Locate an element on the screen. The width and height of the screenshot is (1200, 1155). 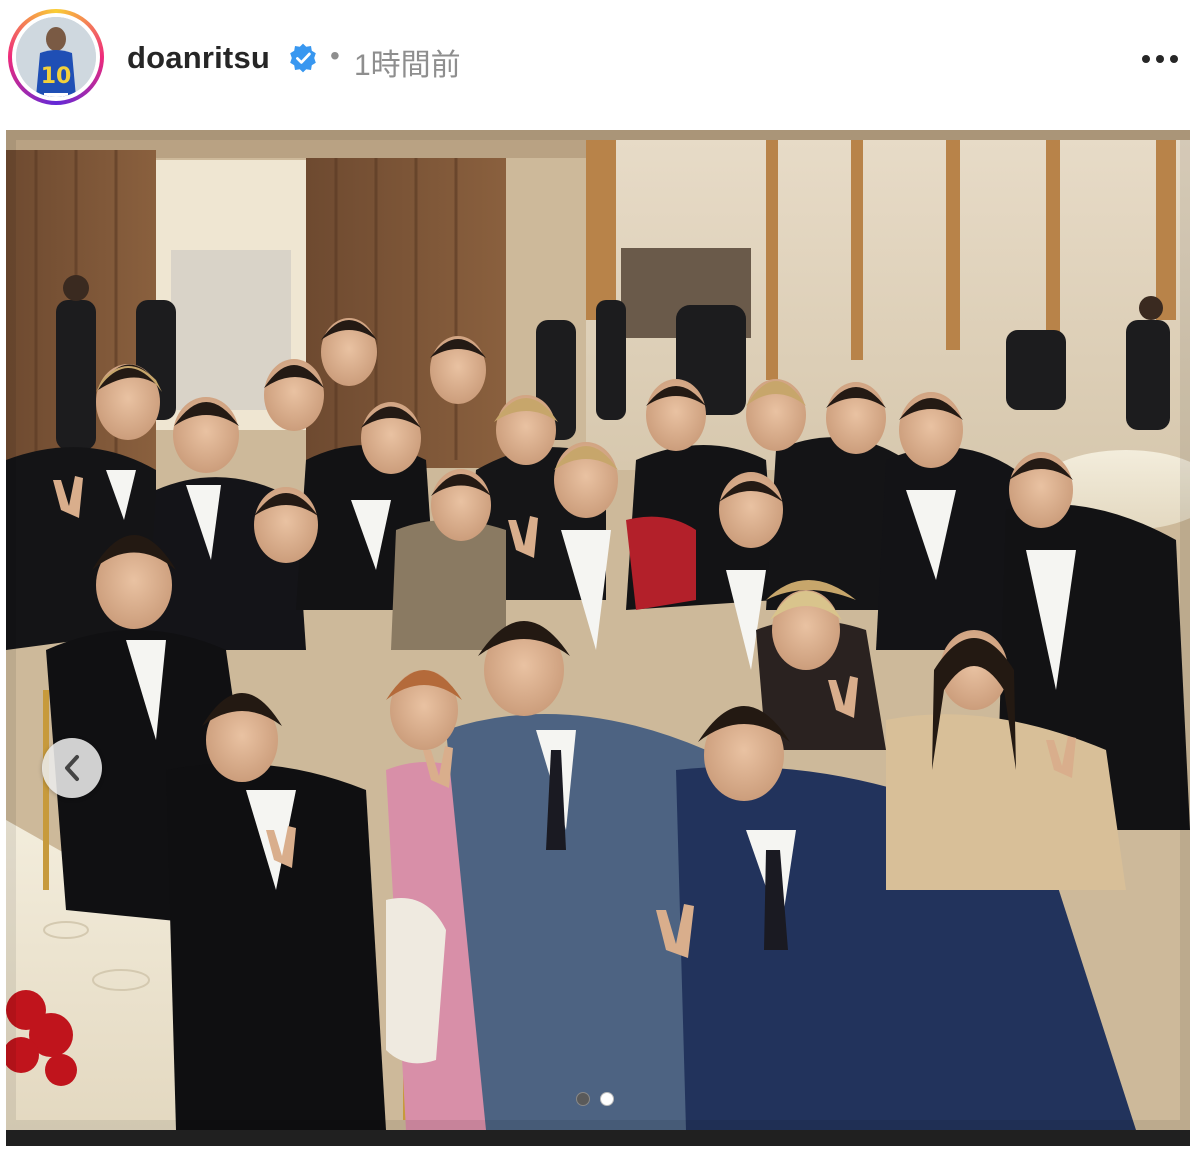
post-timestamp: 1時間前 is located at coordinates (407, 62).